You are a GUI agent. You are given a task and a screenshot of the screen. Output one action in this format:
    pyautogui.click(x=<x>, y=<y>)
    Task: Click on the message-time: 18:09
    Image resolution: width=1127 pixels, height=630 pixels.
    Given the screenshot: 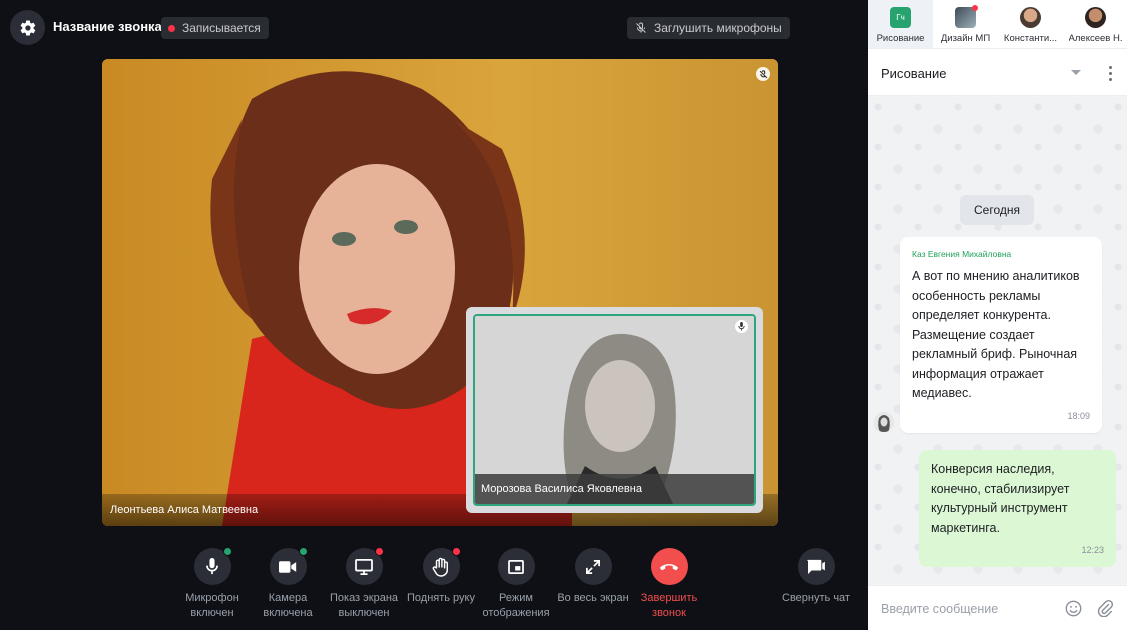 What is the action you would take?
    pyautogui.click(x=1078, y=416)
    